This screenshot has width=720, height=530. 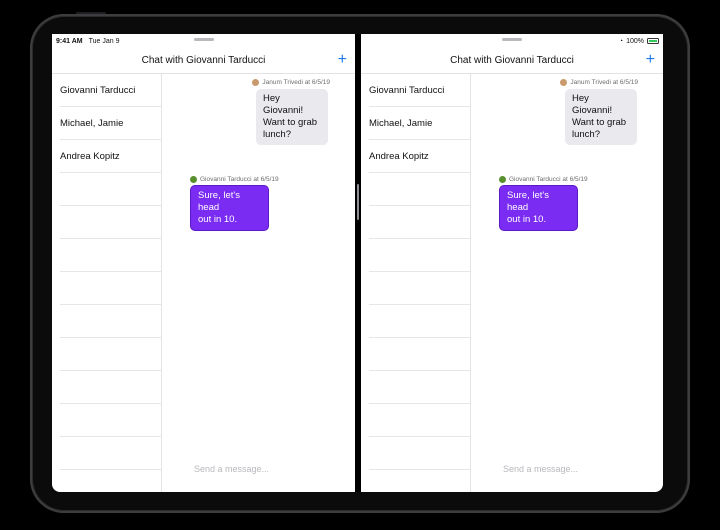 I want to click on wifi-icon: ◔, so click(x=621, y=41).